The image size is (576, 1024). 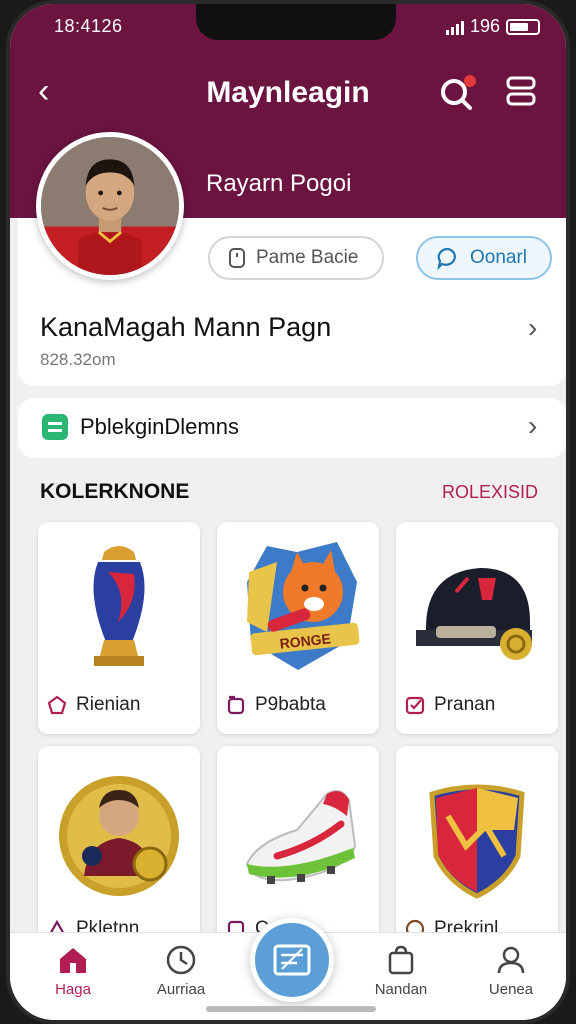 I want to click on nav-item-shop: Nandan, so click(x=401, y=970).